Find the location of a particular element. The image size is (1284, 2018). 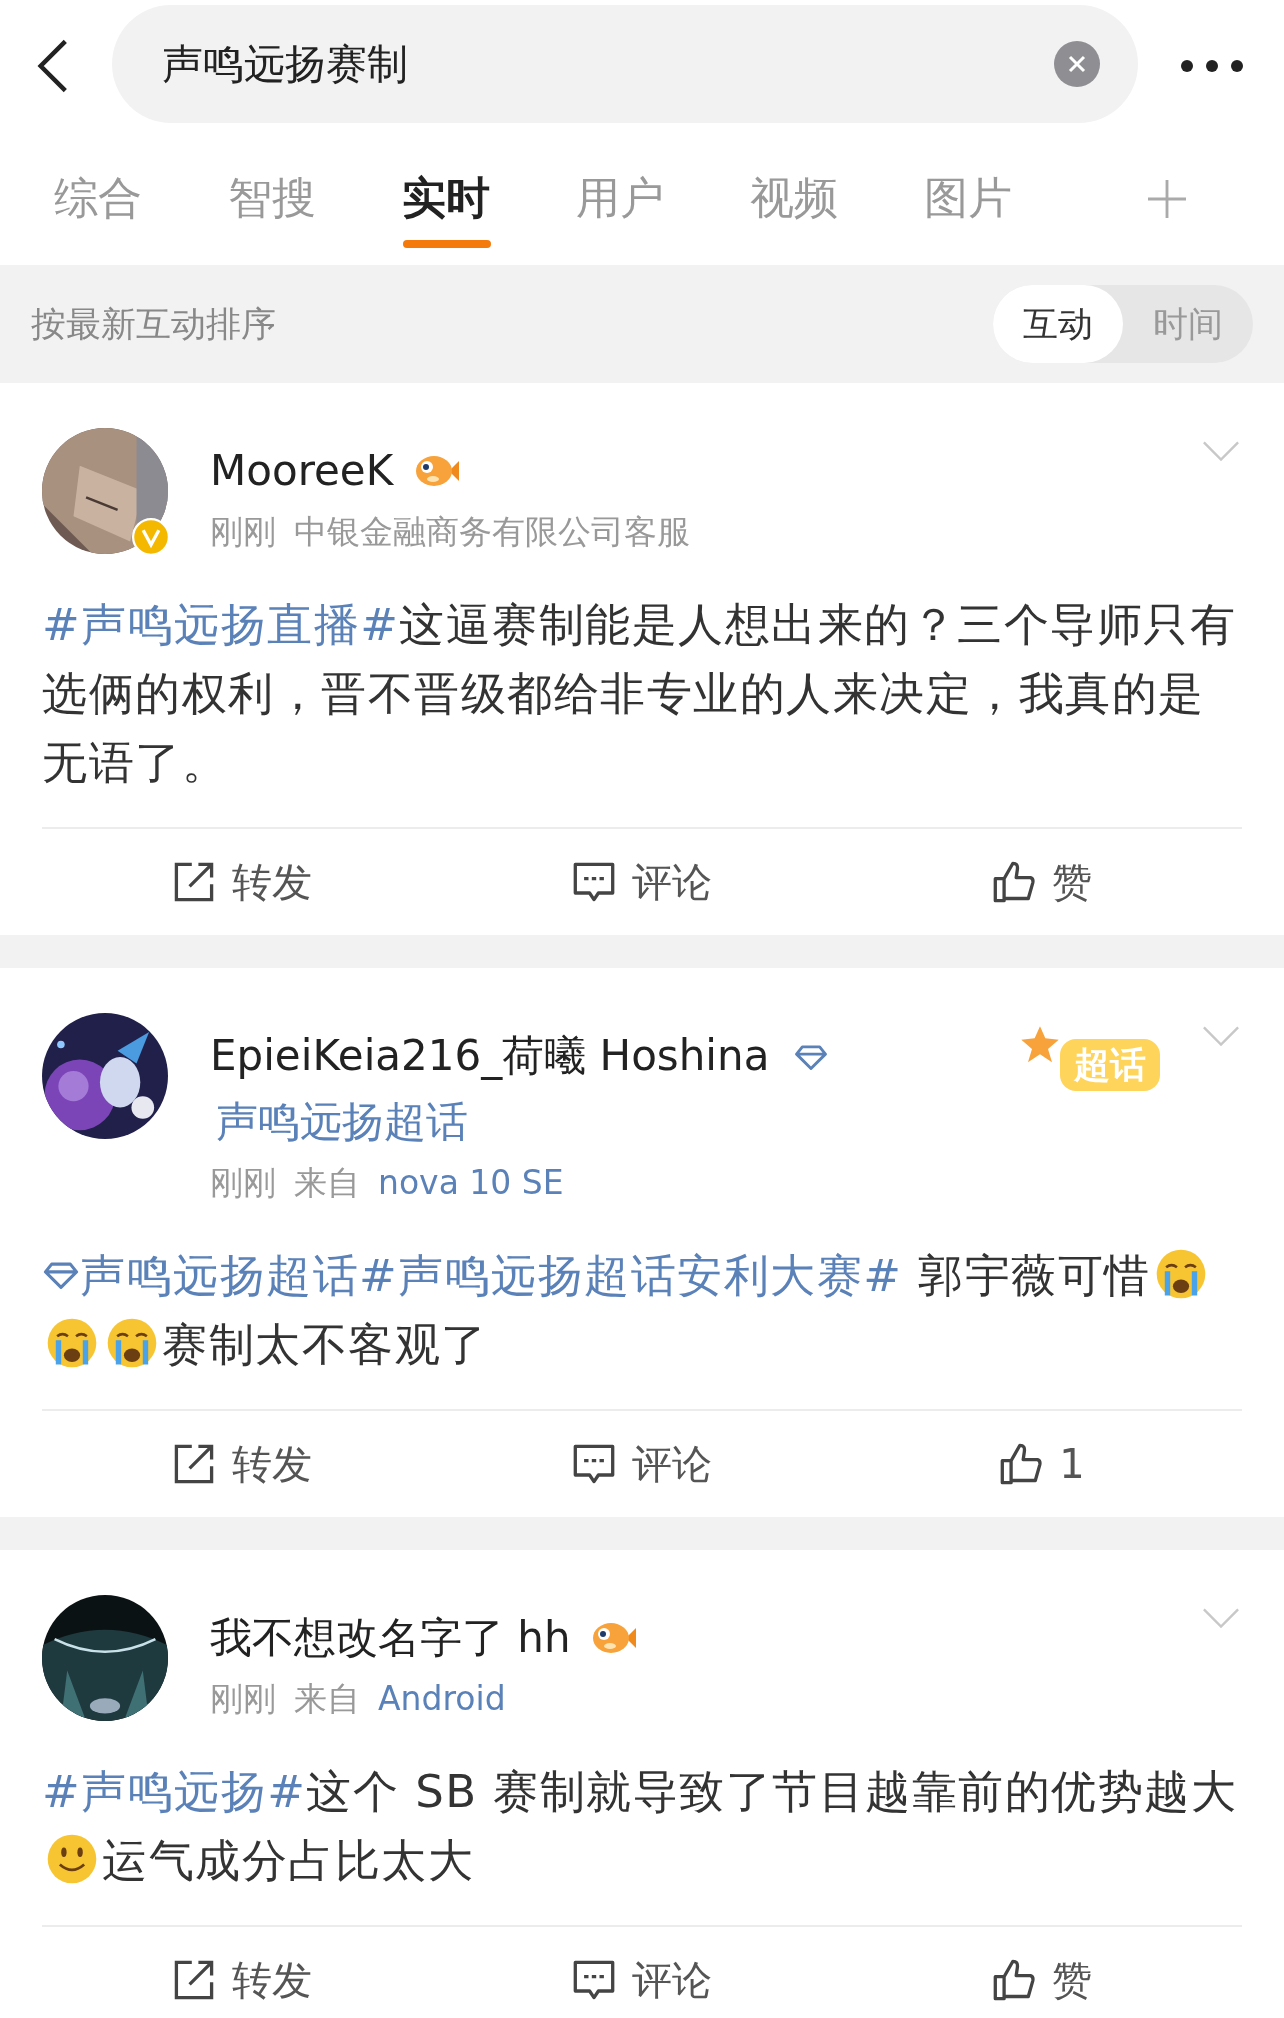

topic-link: #声鸣远扬直播# is located at coordinates (221, 624).